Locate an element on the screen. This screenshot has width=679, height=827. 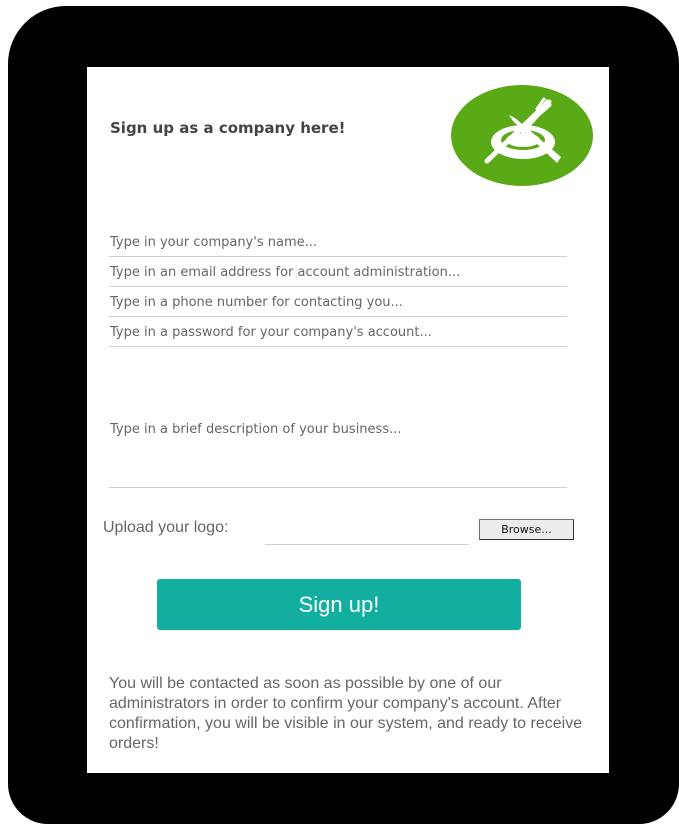
phone-field is located at coordinates (338, 303).